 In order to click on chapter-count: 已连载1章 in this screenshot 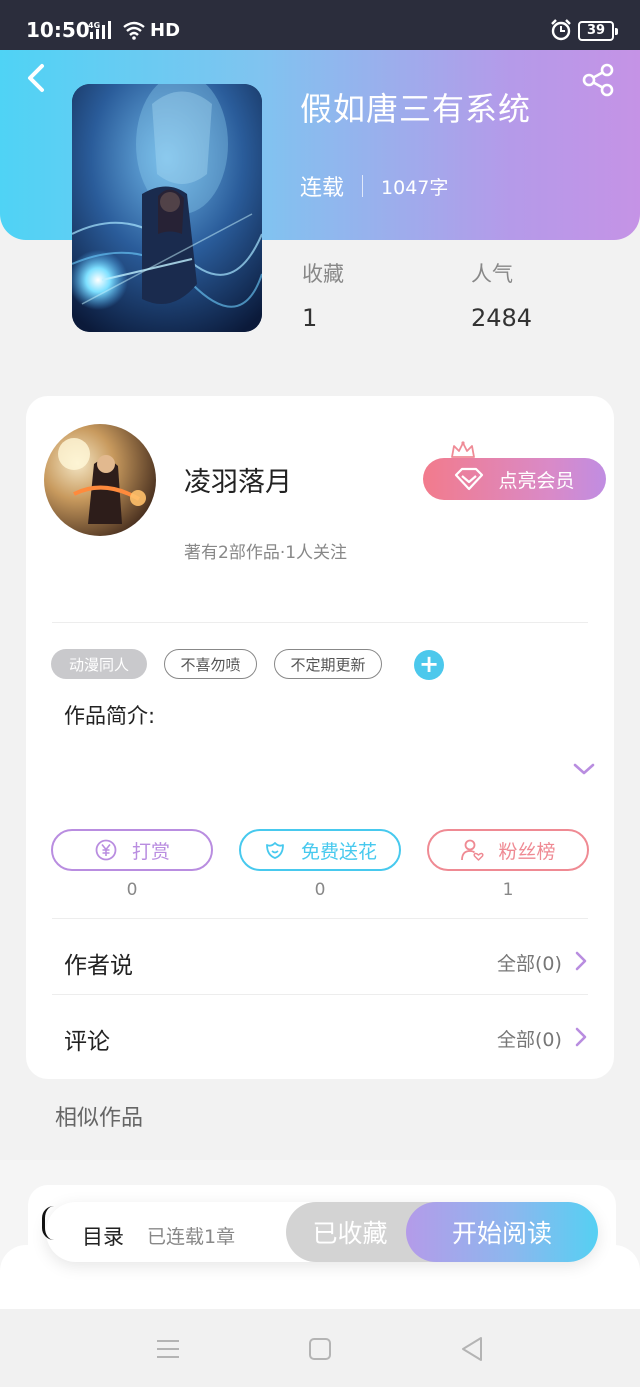, I will do `click(191, 1237)`.